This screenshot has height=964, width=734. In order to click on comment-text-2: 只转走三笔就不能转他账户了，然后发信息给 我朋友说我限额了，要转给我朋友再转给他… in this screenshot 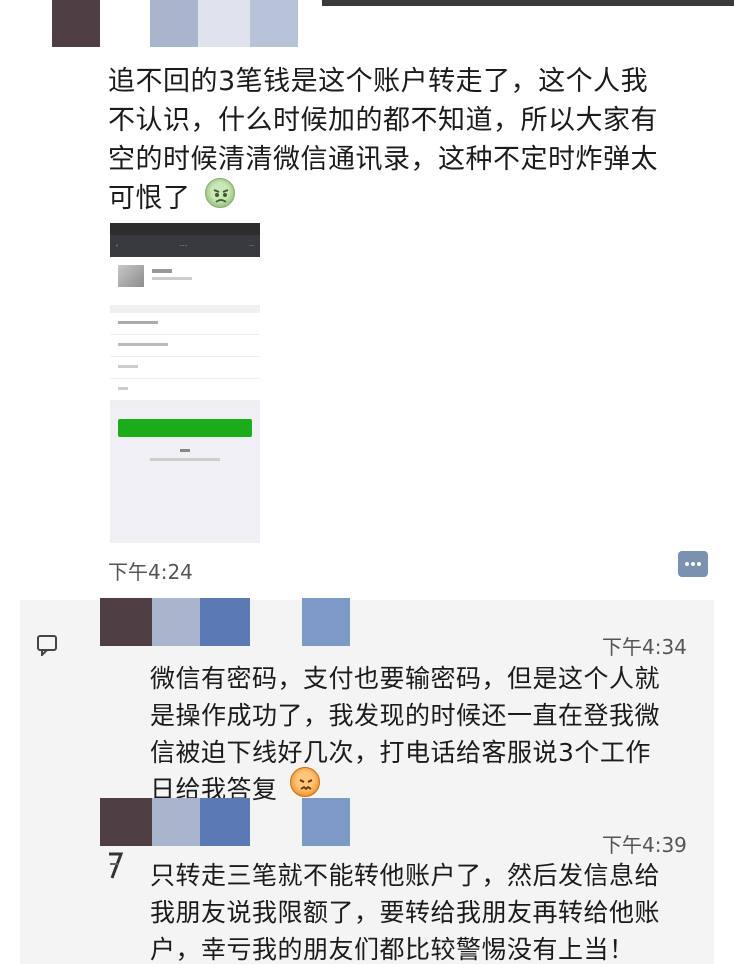, I will do `click(405, 912)`.